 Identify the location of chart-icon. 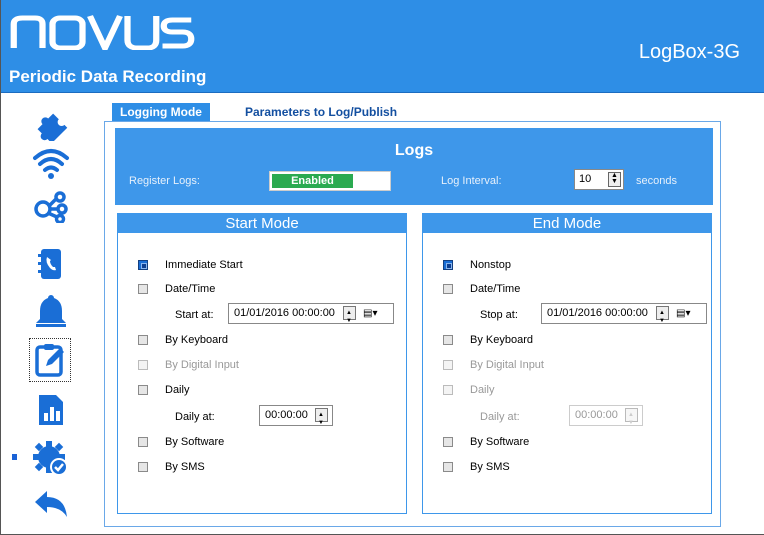
(51, 410).